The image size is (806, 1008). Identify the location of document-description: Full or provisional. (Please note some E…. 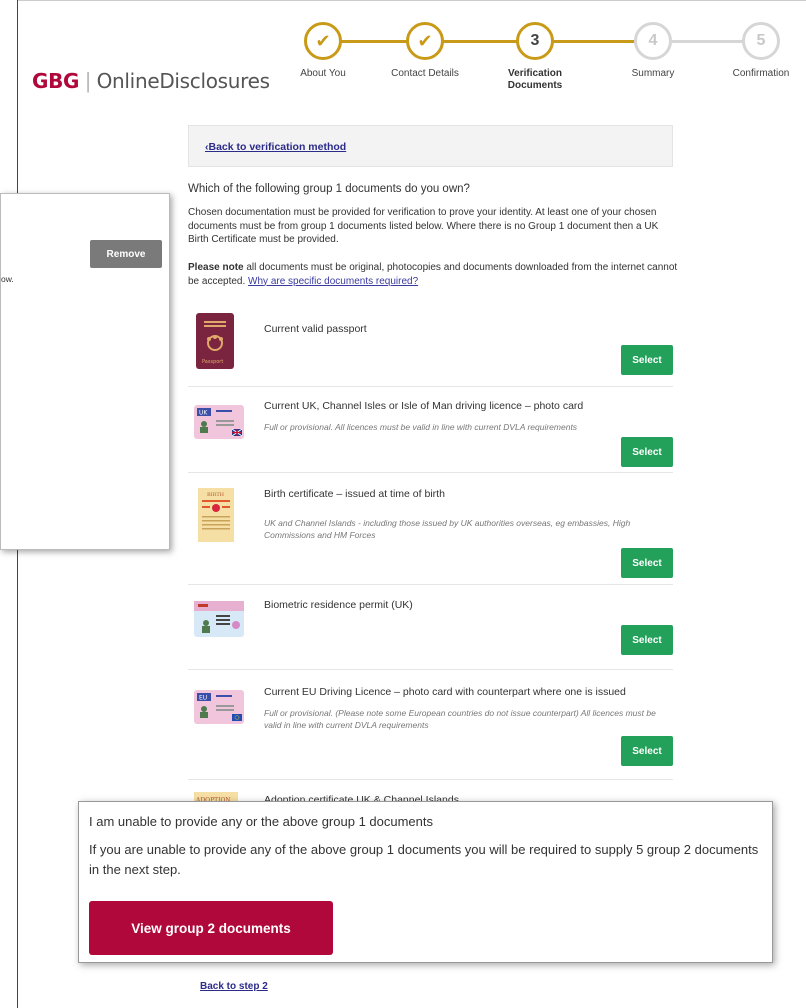
(460, 719).